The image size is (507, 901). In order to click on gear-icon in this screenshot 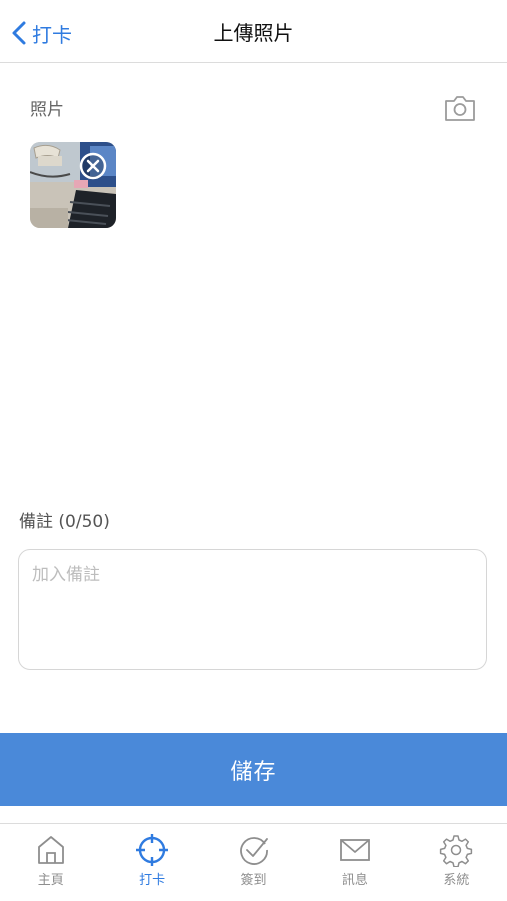, I will do `click(456, 851)`.